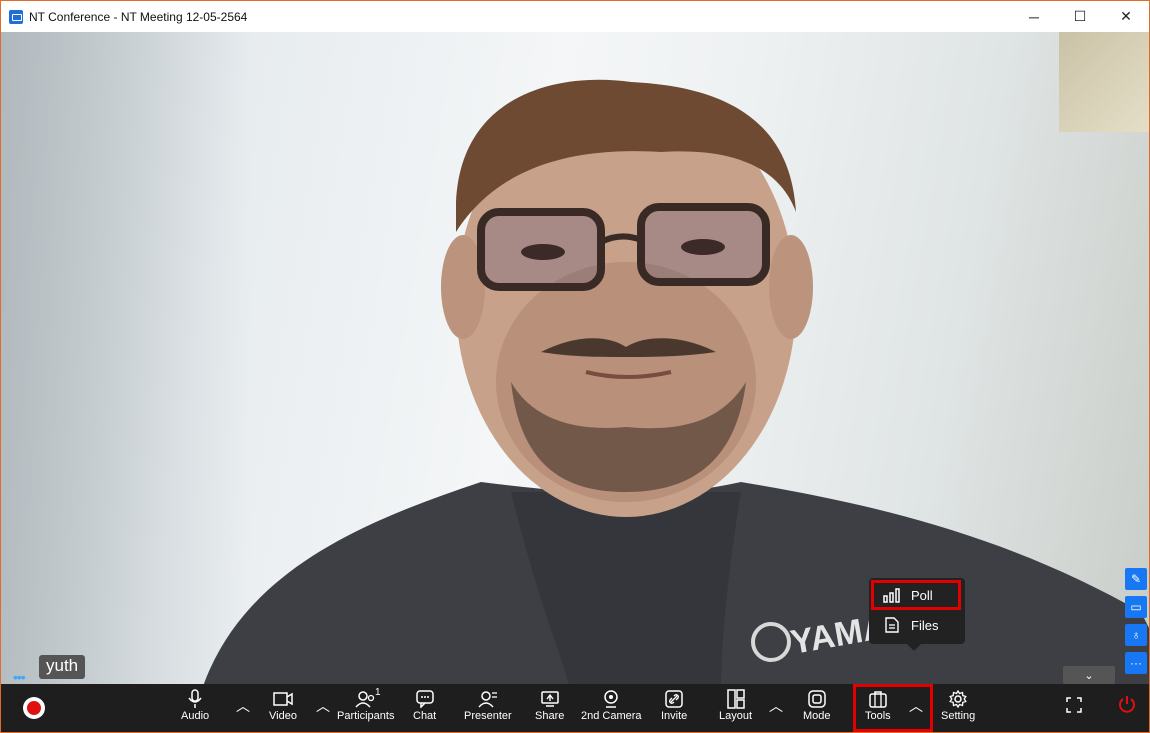  What do you see at coordinates (323, 706) in the screenshot?
I see `video-options-chevron-icon: ︿` at bounding box center [323, 706].